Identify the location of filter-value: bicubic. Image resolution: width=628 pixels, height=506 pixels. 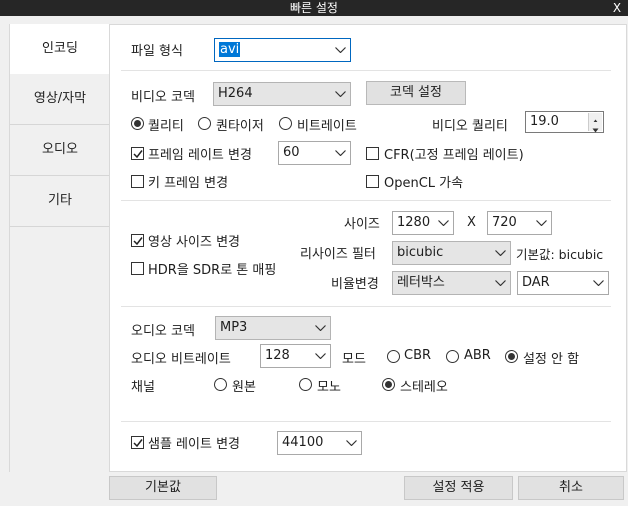
(420, 252).